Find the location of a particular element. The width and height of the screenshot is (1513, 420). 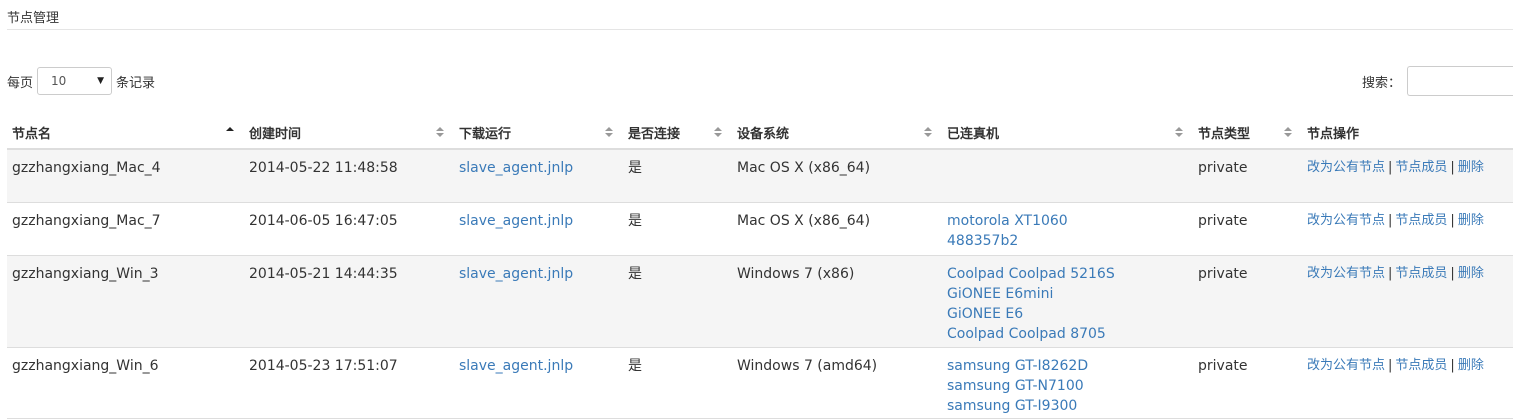

page-title: 节点管理 is located at coordinates (33, 18).